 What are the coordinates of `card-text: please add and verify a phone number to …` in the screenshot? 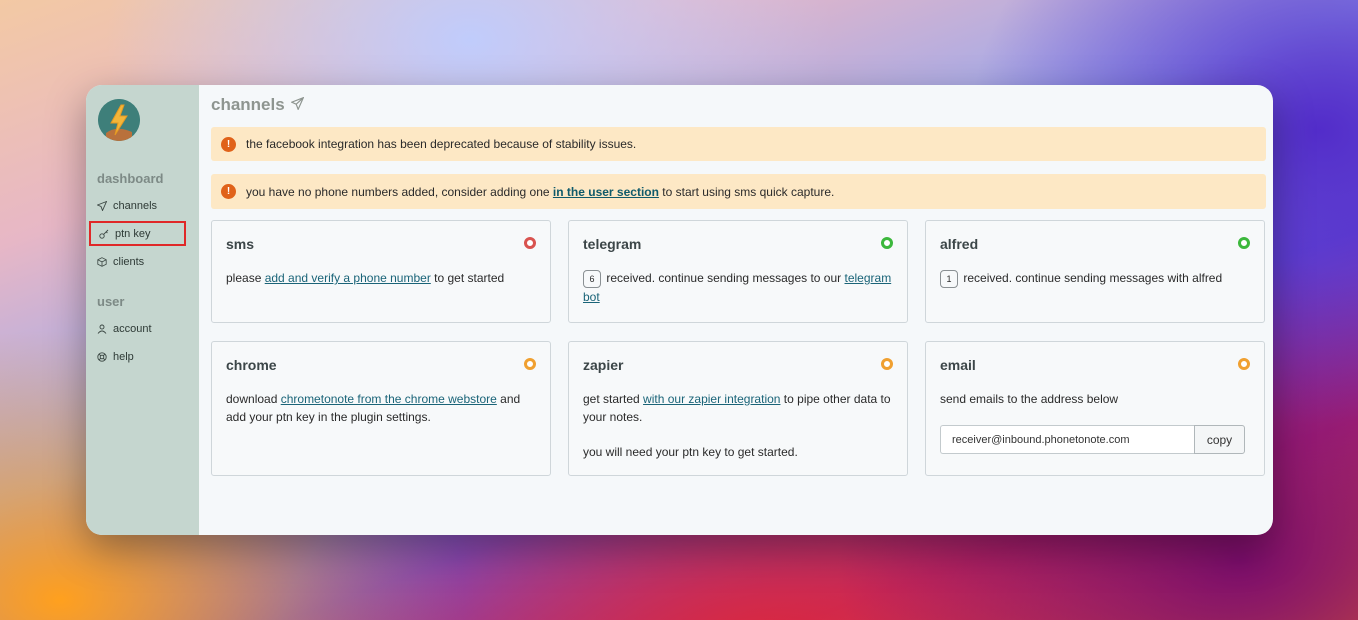 It's located at (381, 278).